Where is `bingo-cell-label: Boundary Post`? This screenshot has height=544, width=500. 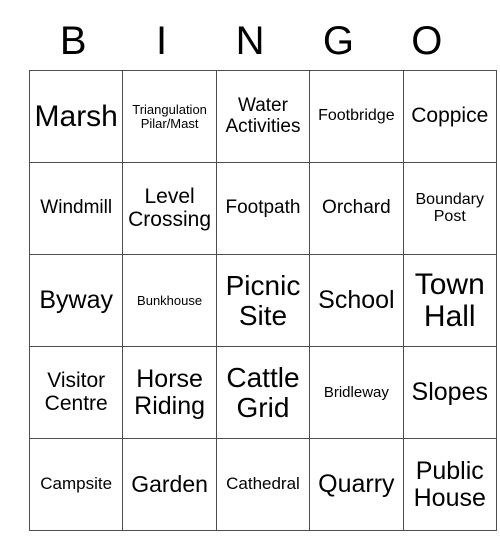 bingo-cell-label: Boundary Post is located at coordinates (450, 207).